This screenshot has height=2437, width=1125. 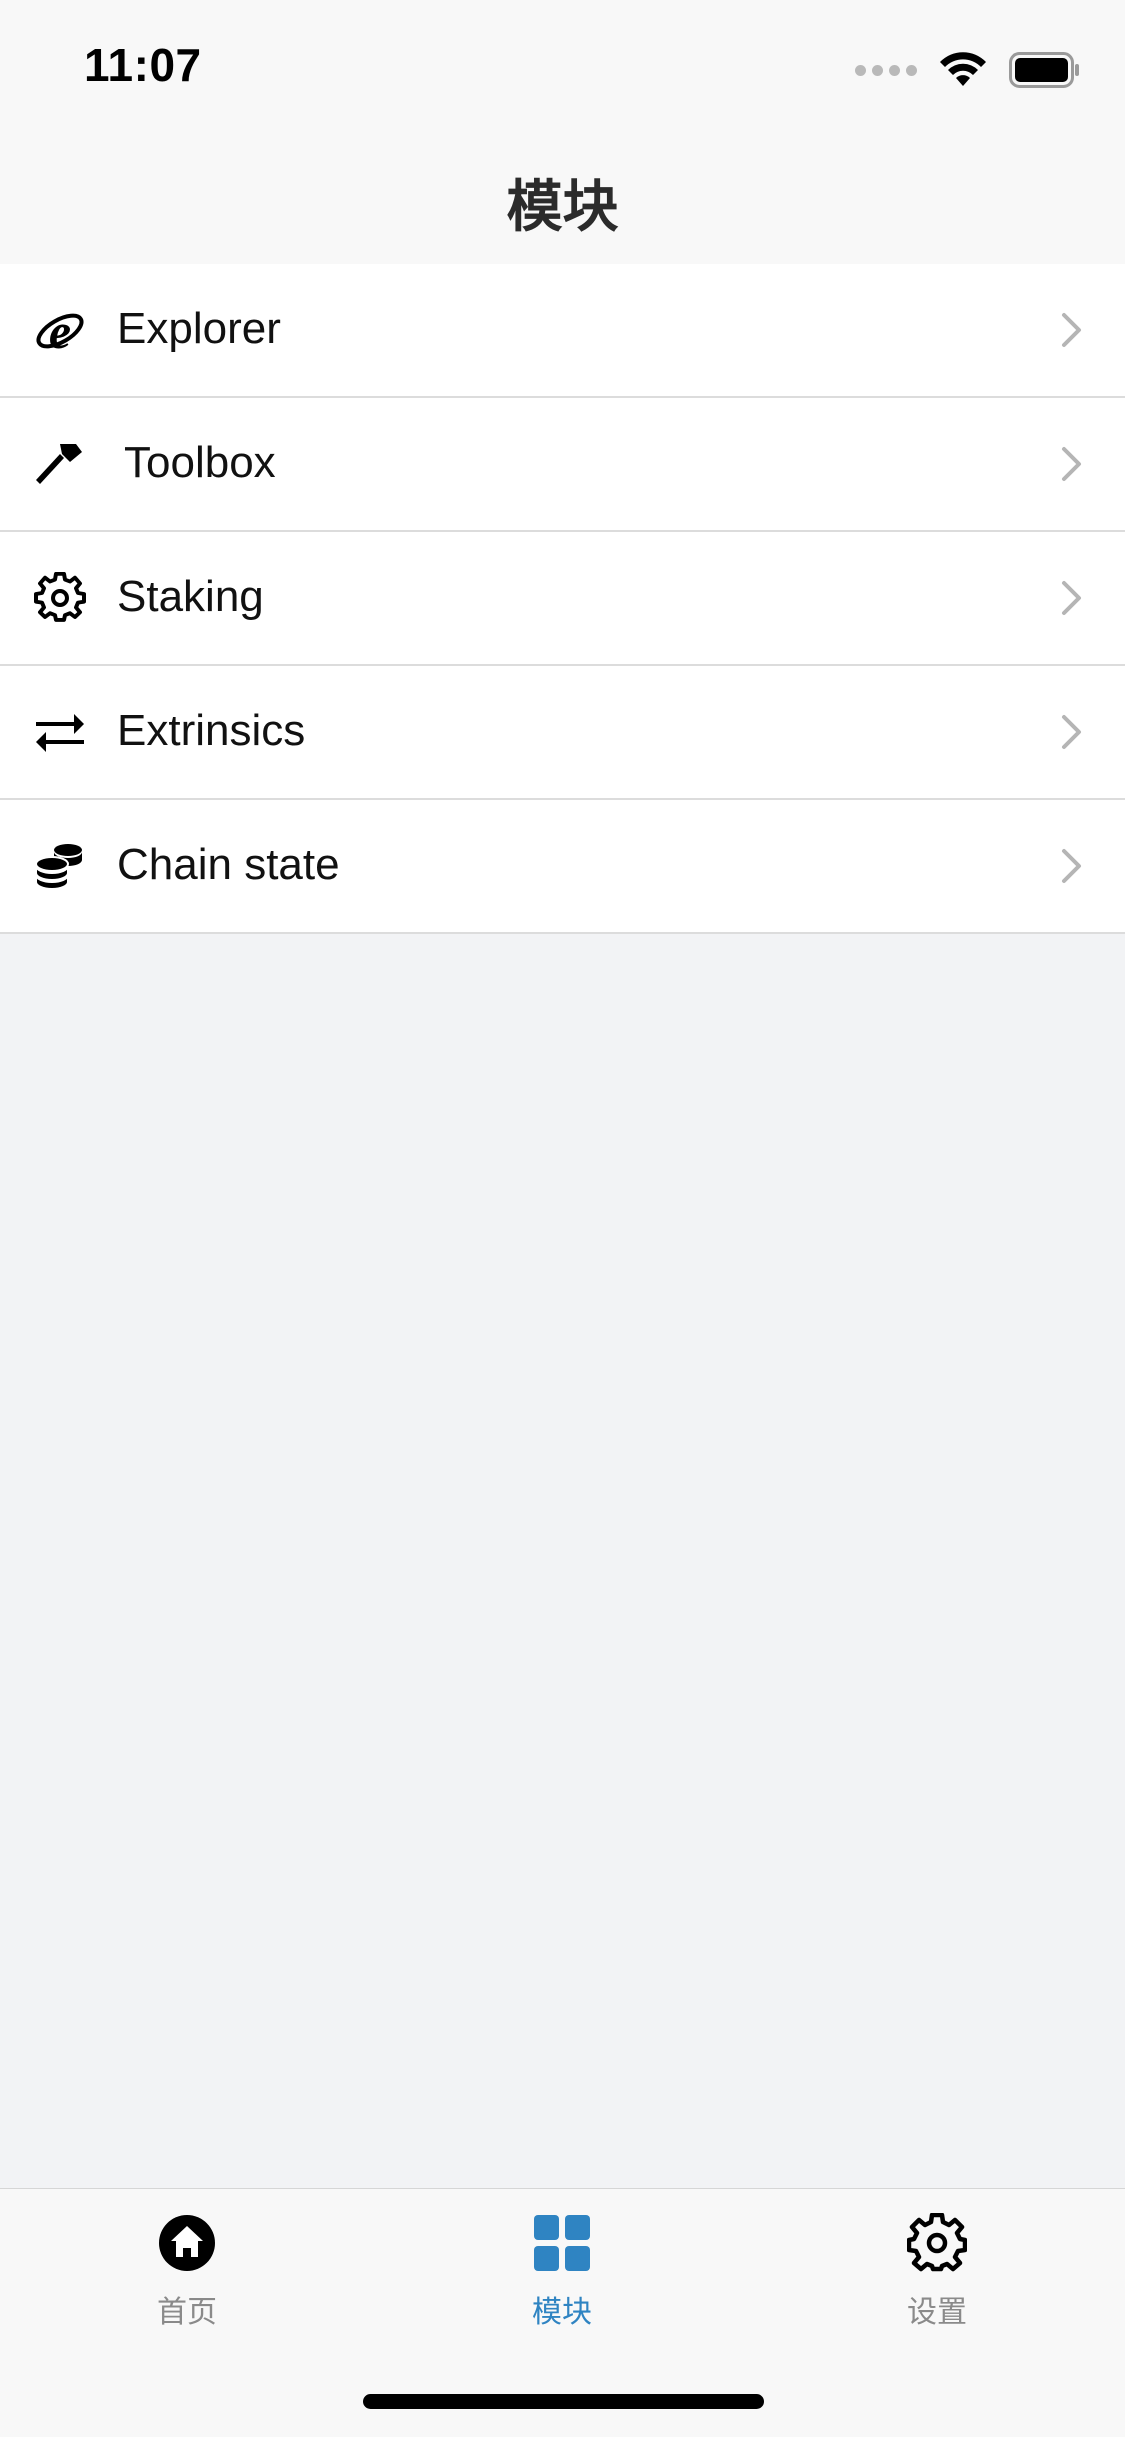 I want to click on home-icon, so click(x=187, y=2243).